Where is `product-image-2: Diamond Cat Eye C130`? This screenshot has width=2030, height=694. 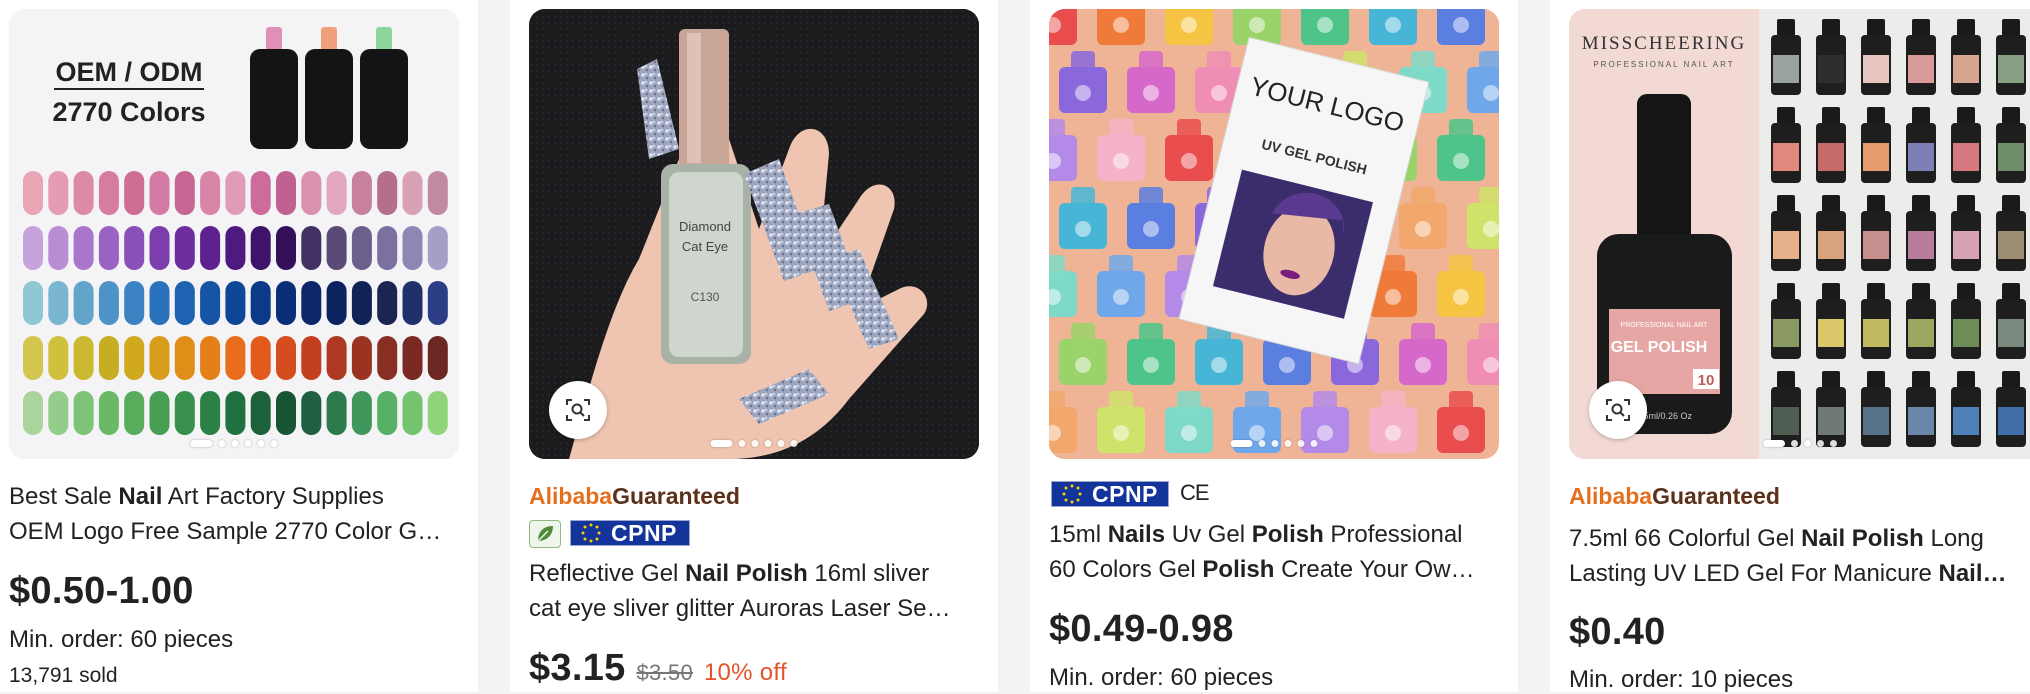 product-image-2: Diamond Cat Eye C130 is located at coordinates (754, 234).